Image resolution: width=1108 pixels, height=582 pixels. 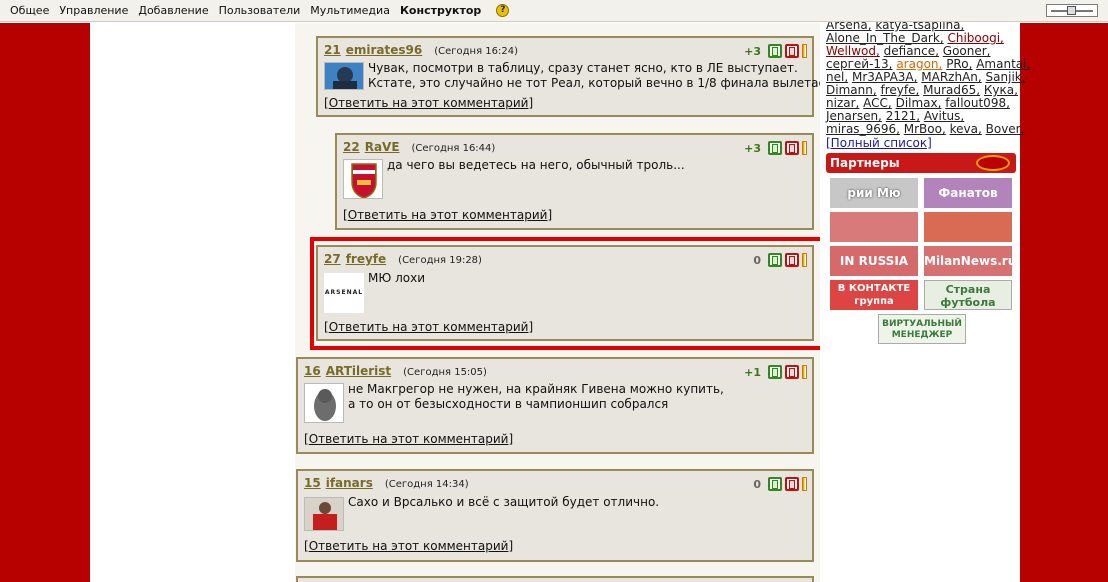 I want to click on avatar: ARSENAL, so click(x=344, y=293).